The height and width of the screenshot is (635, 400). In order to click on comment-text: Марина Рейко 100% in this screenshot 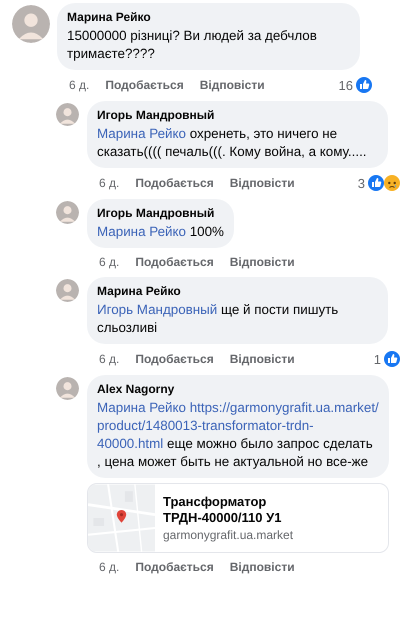, I will do `click(160, 232)`.